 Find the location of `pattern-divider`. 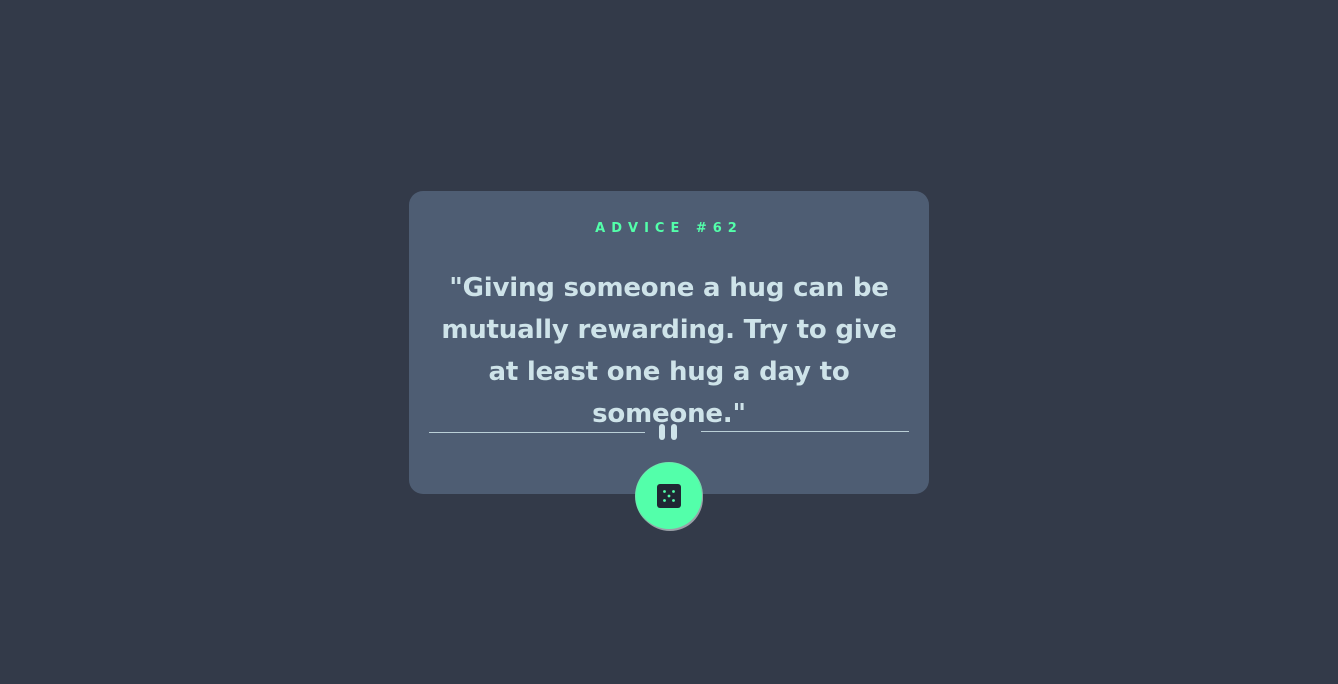

pattern-divider is located at coordinates (669, 432).